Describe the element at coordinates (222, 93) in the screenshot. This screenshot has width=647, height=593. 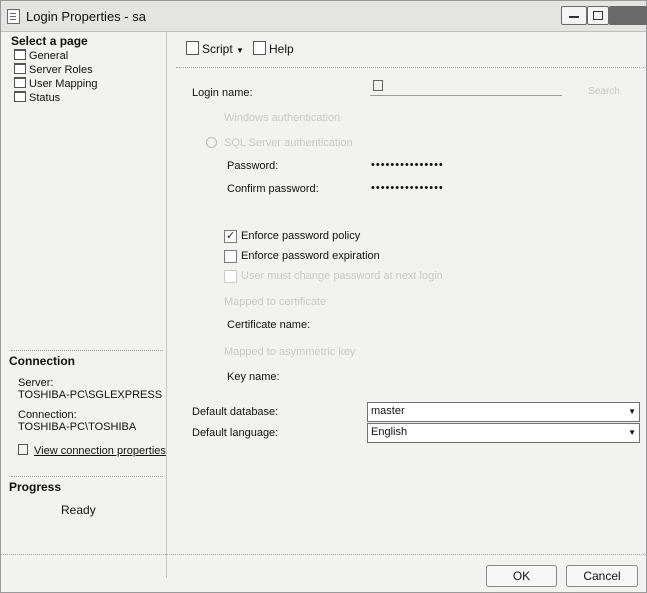
I see `login-name-label: Login name:` at that location.